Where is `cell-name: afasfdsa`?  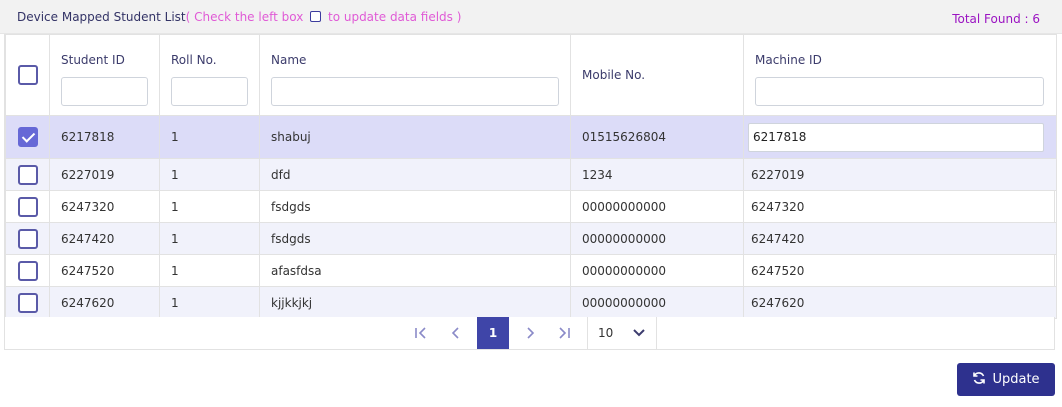 cell-name: afasfdsa is located at coordinates (415, 270).